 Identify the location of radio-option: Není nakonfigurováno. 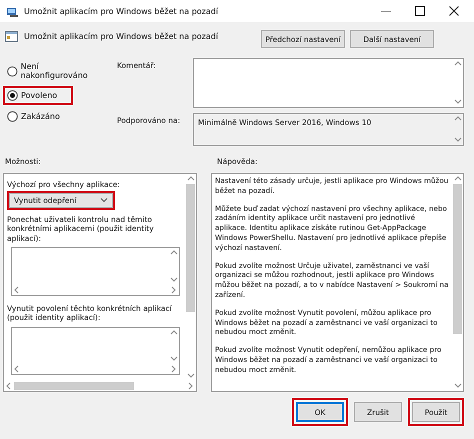
(56, 71).